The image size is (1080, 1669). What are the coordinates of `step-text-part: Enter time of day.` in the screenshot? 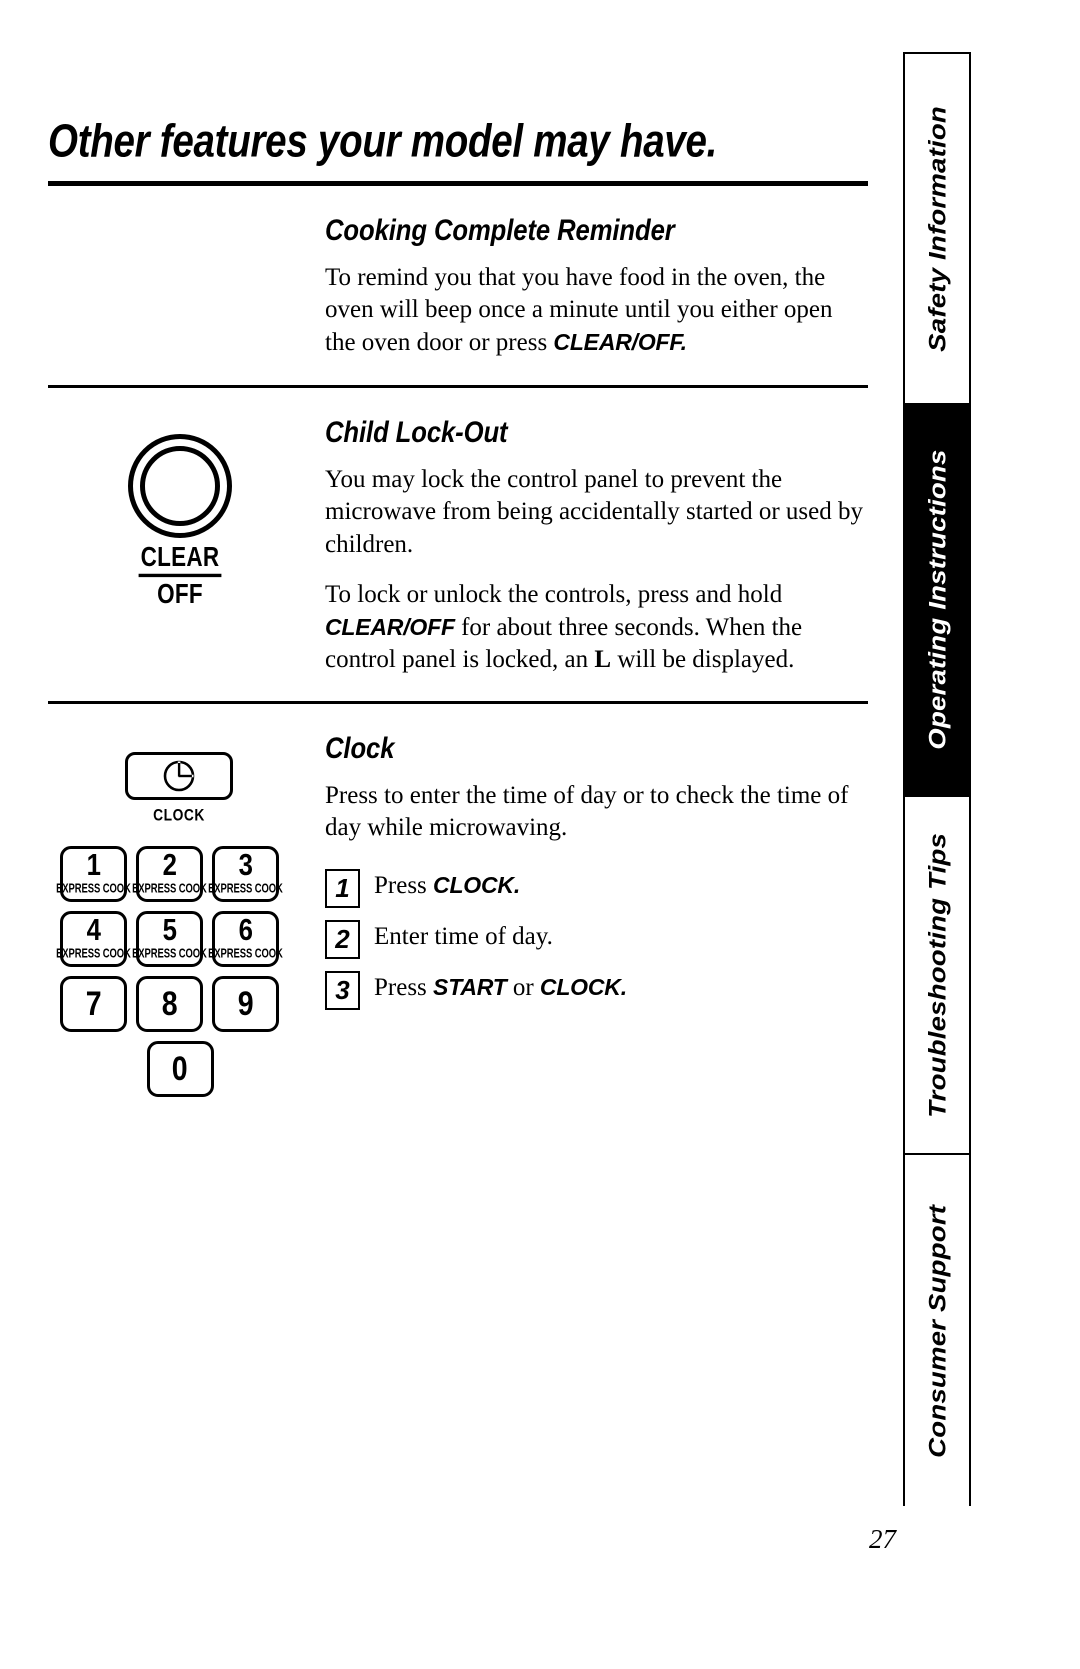 It's located at (463, 936).